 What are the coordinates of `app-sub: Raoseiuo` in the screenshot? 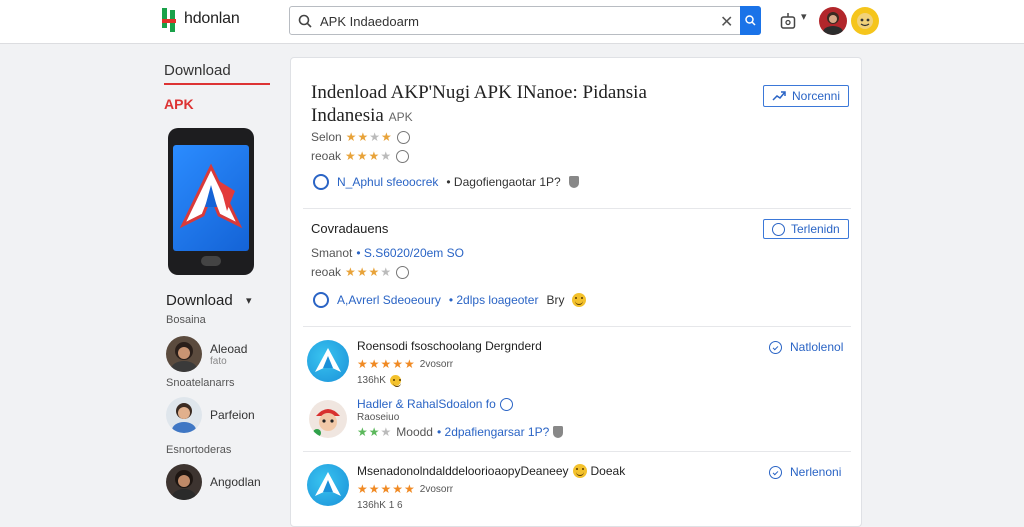 It's located at (378, 417).